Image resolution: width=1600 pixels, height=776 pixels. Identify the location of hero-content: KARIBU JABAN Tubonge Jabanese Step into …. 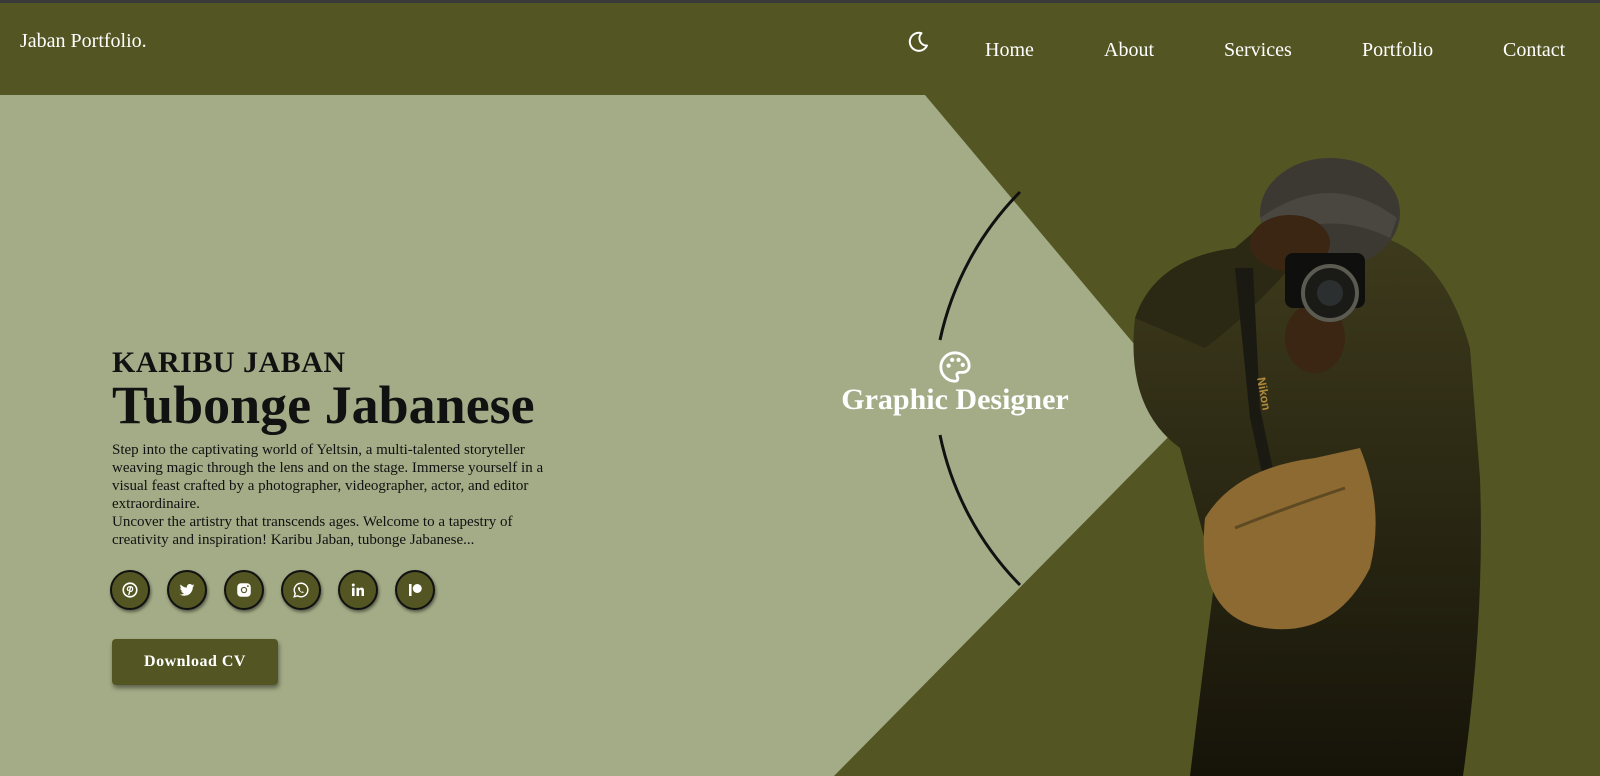
(342, 447).